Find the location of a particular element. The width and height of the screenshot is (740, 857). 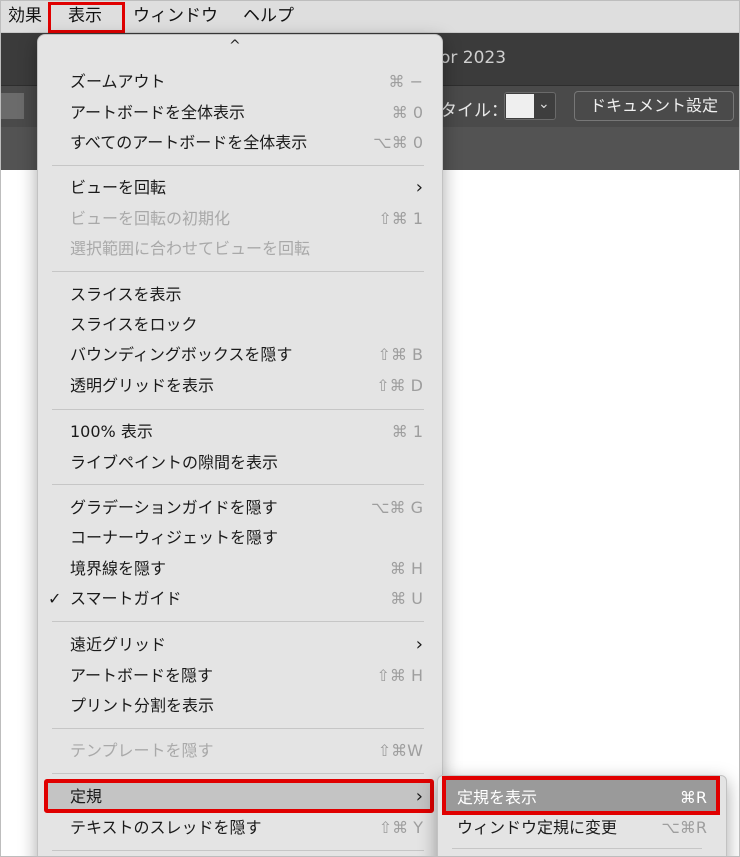

menu-item-label: アートボードを全体表示 is located at coordinates (158, 112).